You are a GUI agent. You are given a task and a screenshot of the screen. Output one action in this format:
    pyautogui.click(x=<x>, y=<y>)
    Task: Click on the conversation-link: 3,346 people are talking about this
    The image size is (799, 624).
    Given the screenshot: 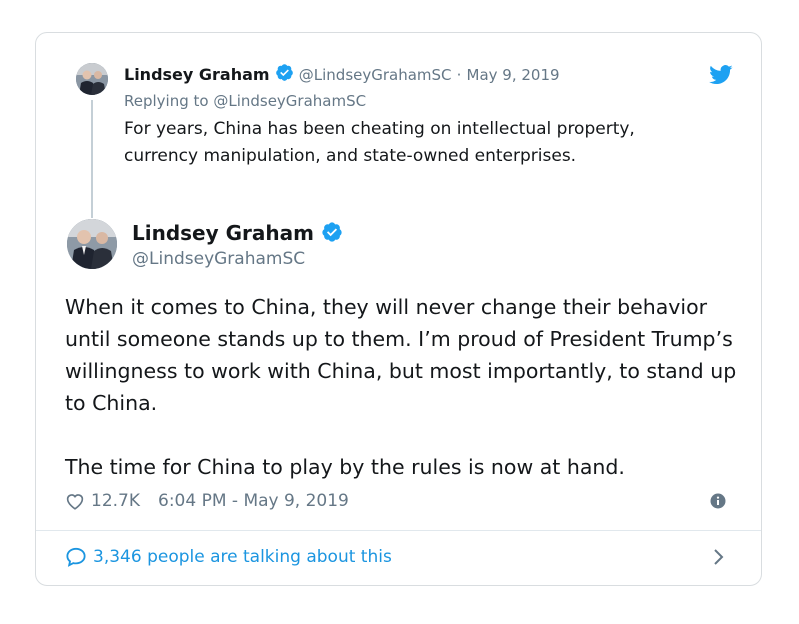 What is the action you would take?
    pyautogui.click(x=228, y=557)
    